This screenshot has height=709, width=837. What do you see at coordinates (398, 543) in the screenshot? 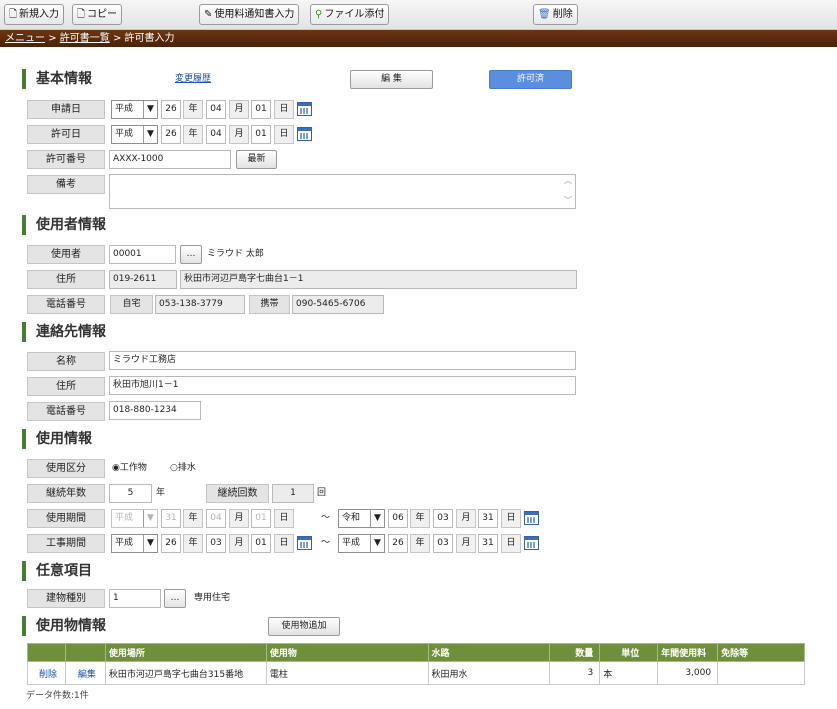
I see `work-to-year-field: 26` at bounding box center [398, 543].